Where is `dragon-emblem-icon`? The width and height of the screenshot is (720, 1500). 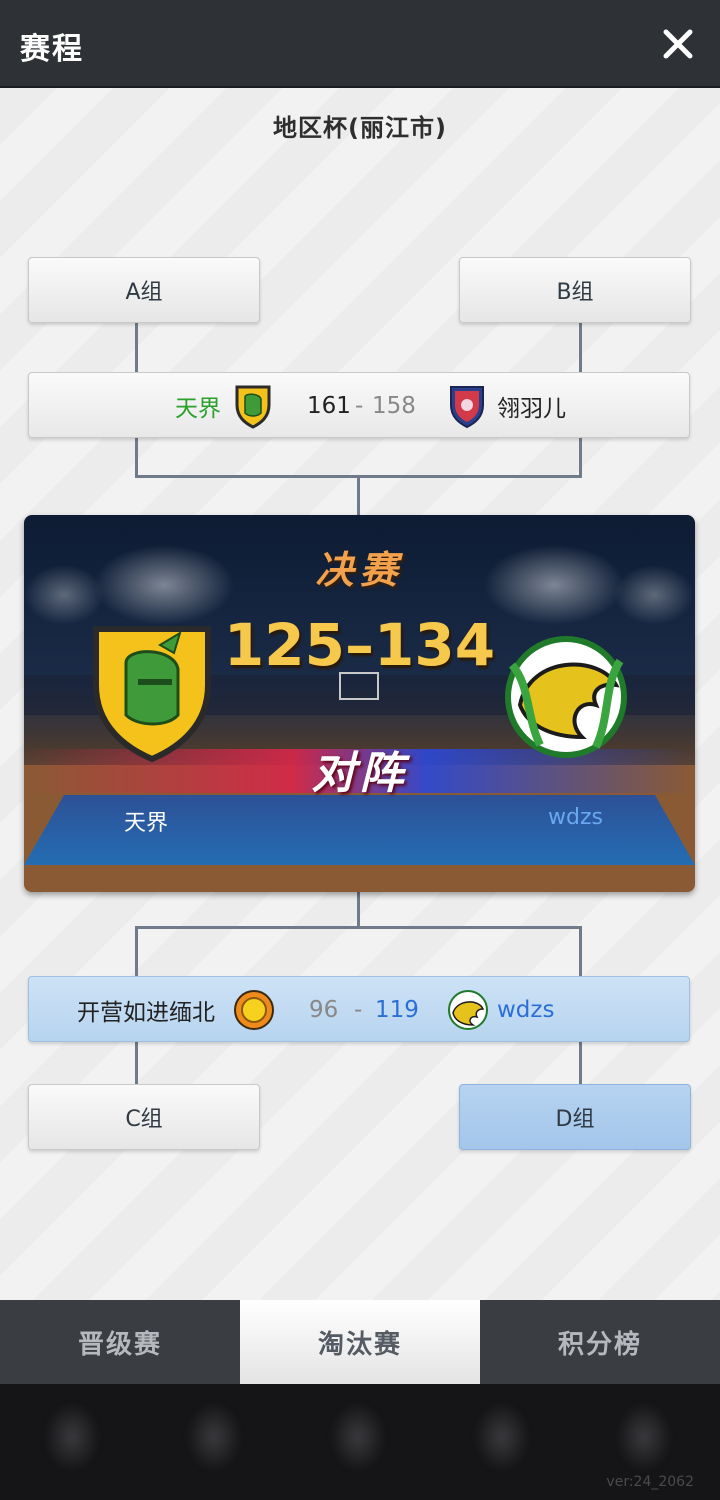 dragon-emblem-icon is located at coordinates (468, 1010).